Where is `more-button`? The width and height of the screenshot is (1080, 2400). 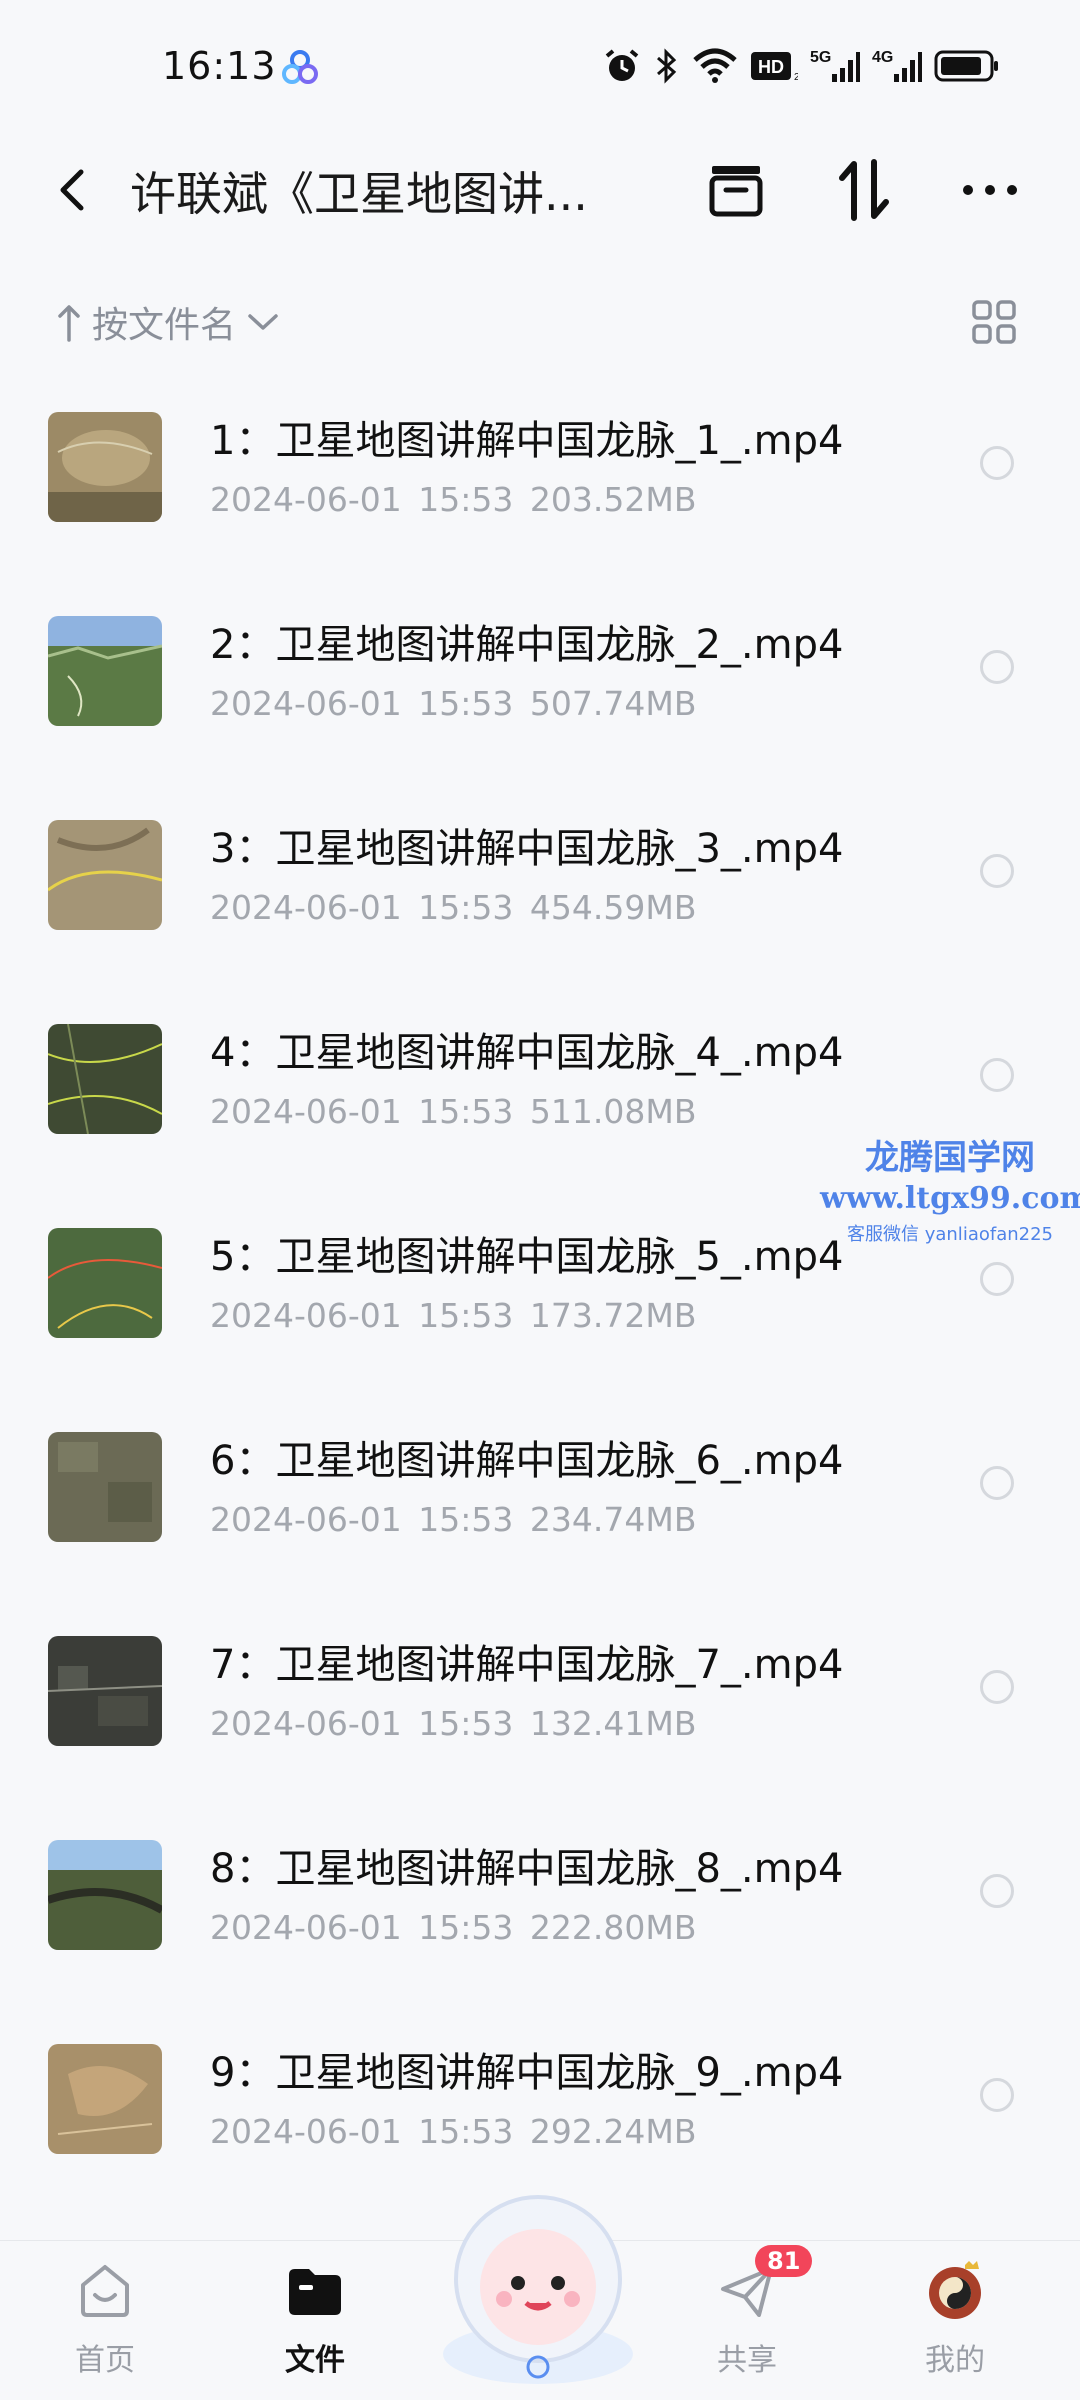 more-button is located at coordinates (990, 190).